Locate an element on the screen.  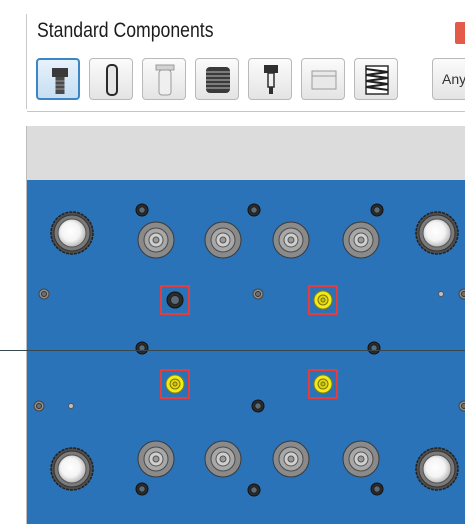
ejector-pin-button is located at coordinates (270, 79).